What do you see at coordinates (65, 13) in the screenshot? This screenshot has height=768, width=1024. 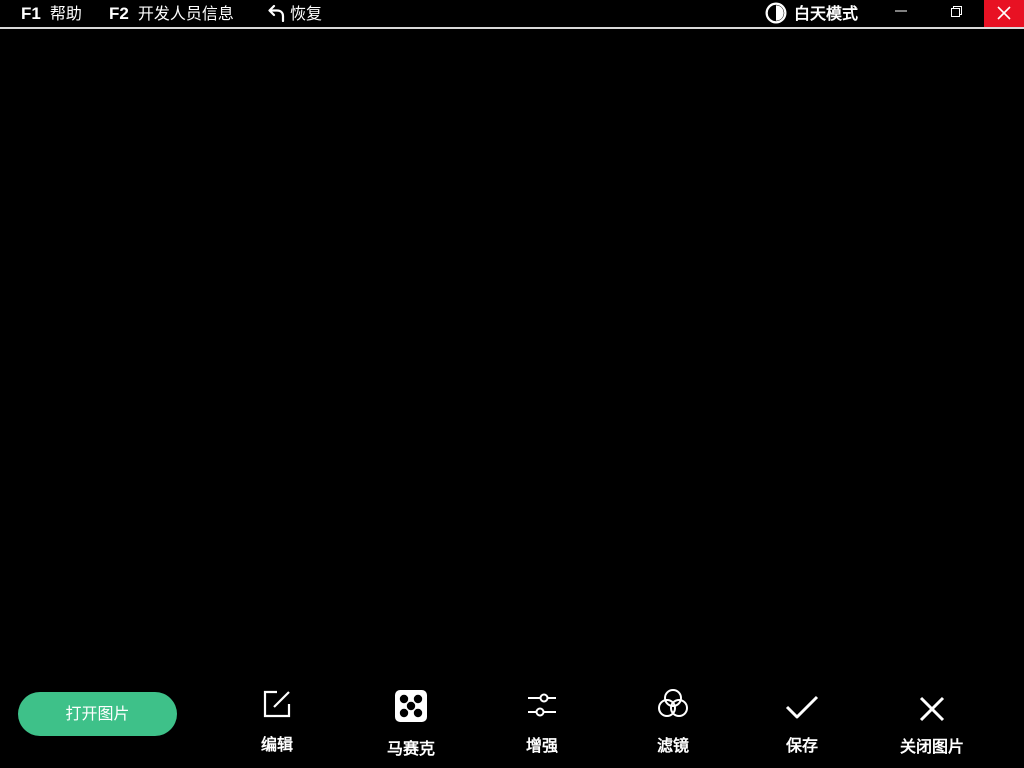 I see `help-label: 帮助` at bounding box center [65, 13].